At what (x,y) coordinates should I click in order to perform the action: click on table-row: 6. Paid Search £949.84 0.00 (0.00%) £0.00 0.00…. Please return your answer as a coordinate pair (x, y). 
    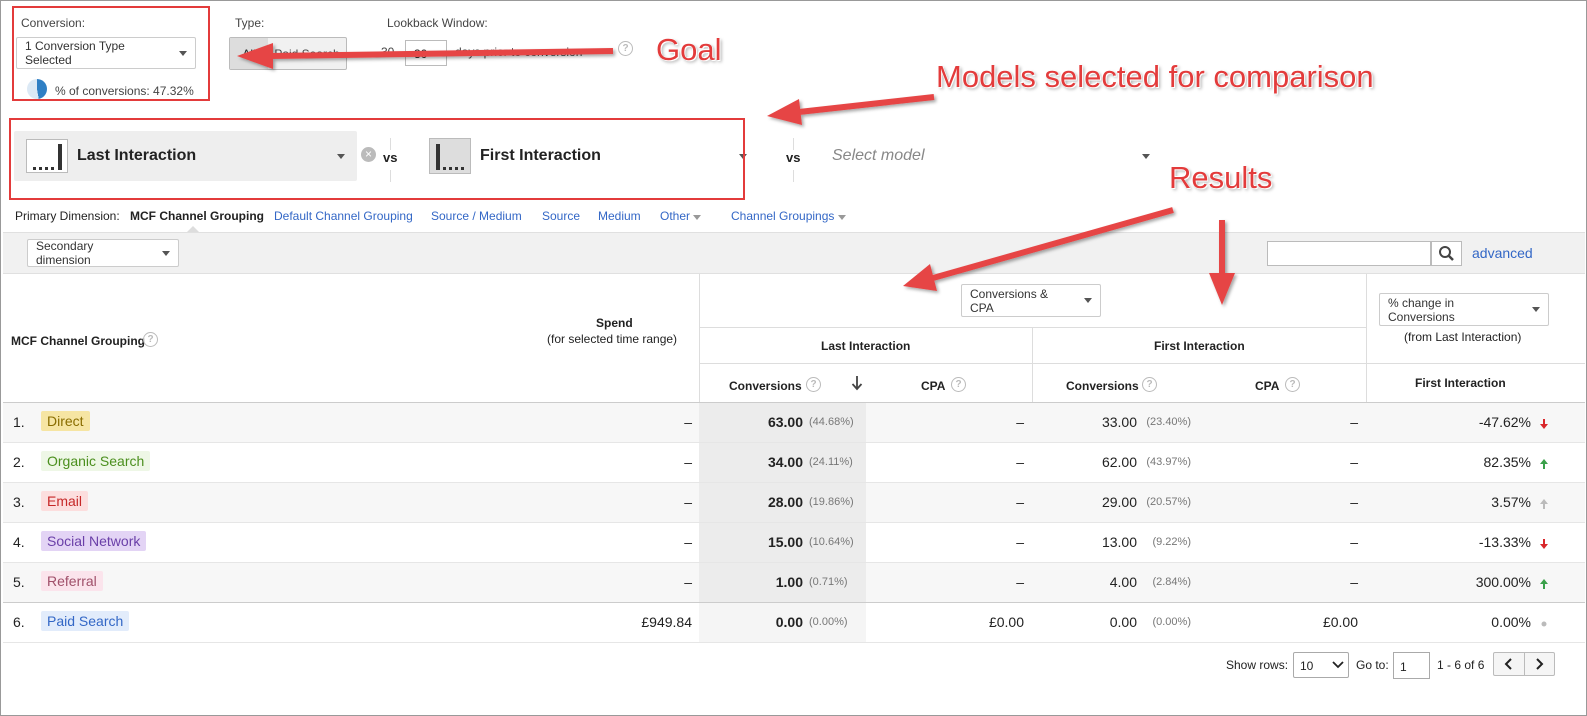
    Looking at the image, I should click on (794, 623).